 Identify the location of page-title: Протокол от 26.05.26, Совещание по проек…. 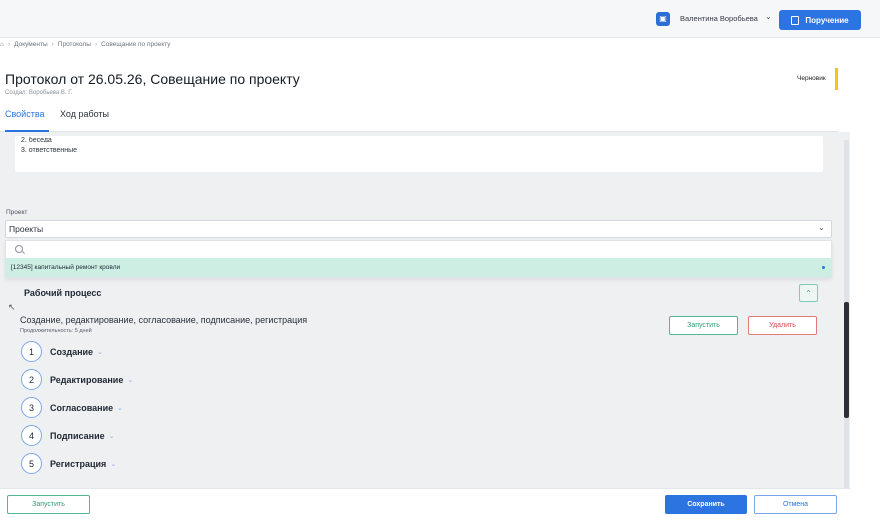
(152, 79).